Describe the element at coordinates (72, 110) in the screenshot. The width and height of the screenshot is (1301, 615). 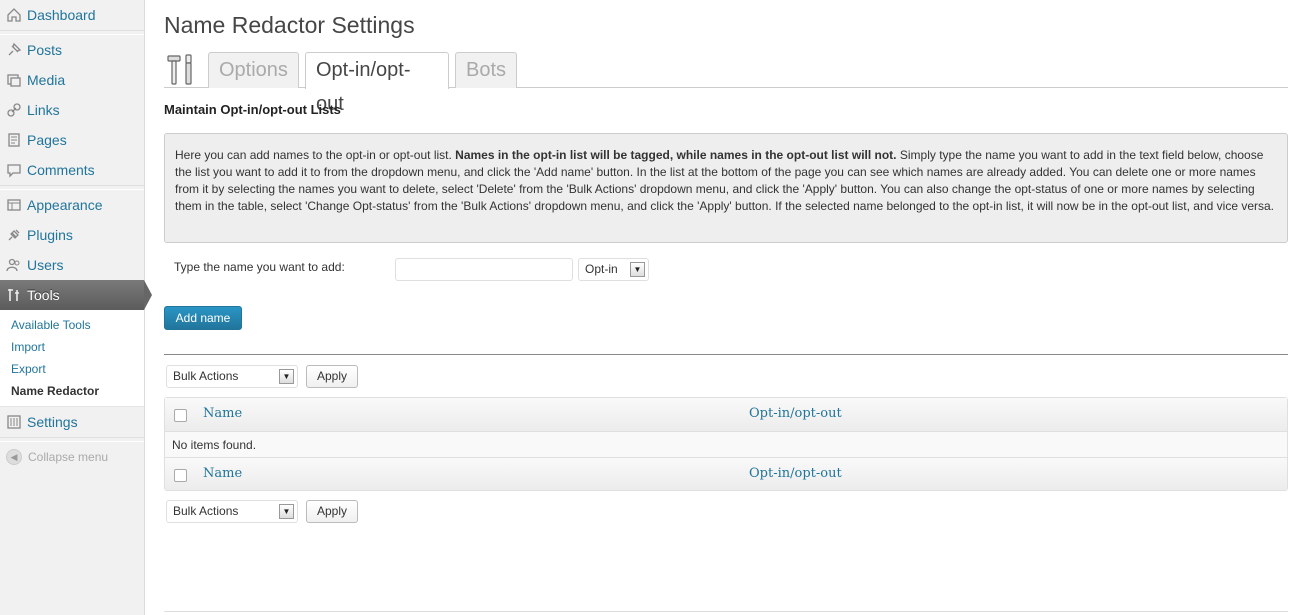
I see `menu-links: Links` at that location.